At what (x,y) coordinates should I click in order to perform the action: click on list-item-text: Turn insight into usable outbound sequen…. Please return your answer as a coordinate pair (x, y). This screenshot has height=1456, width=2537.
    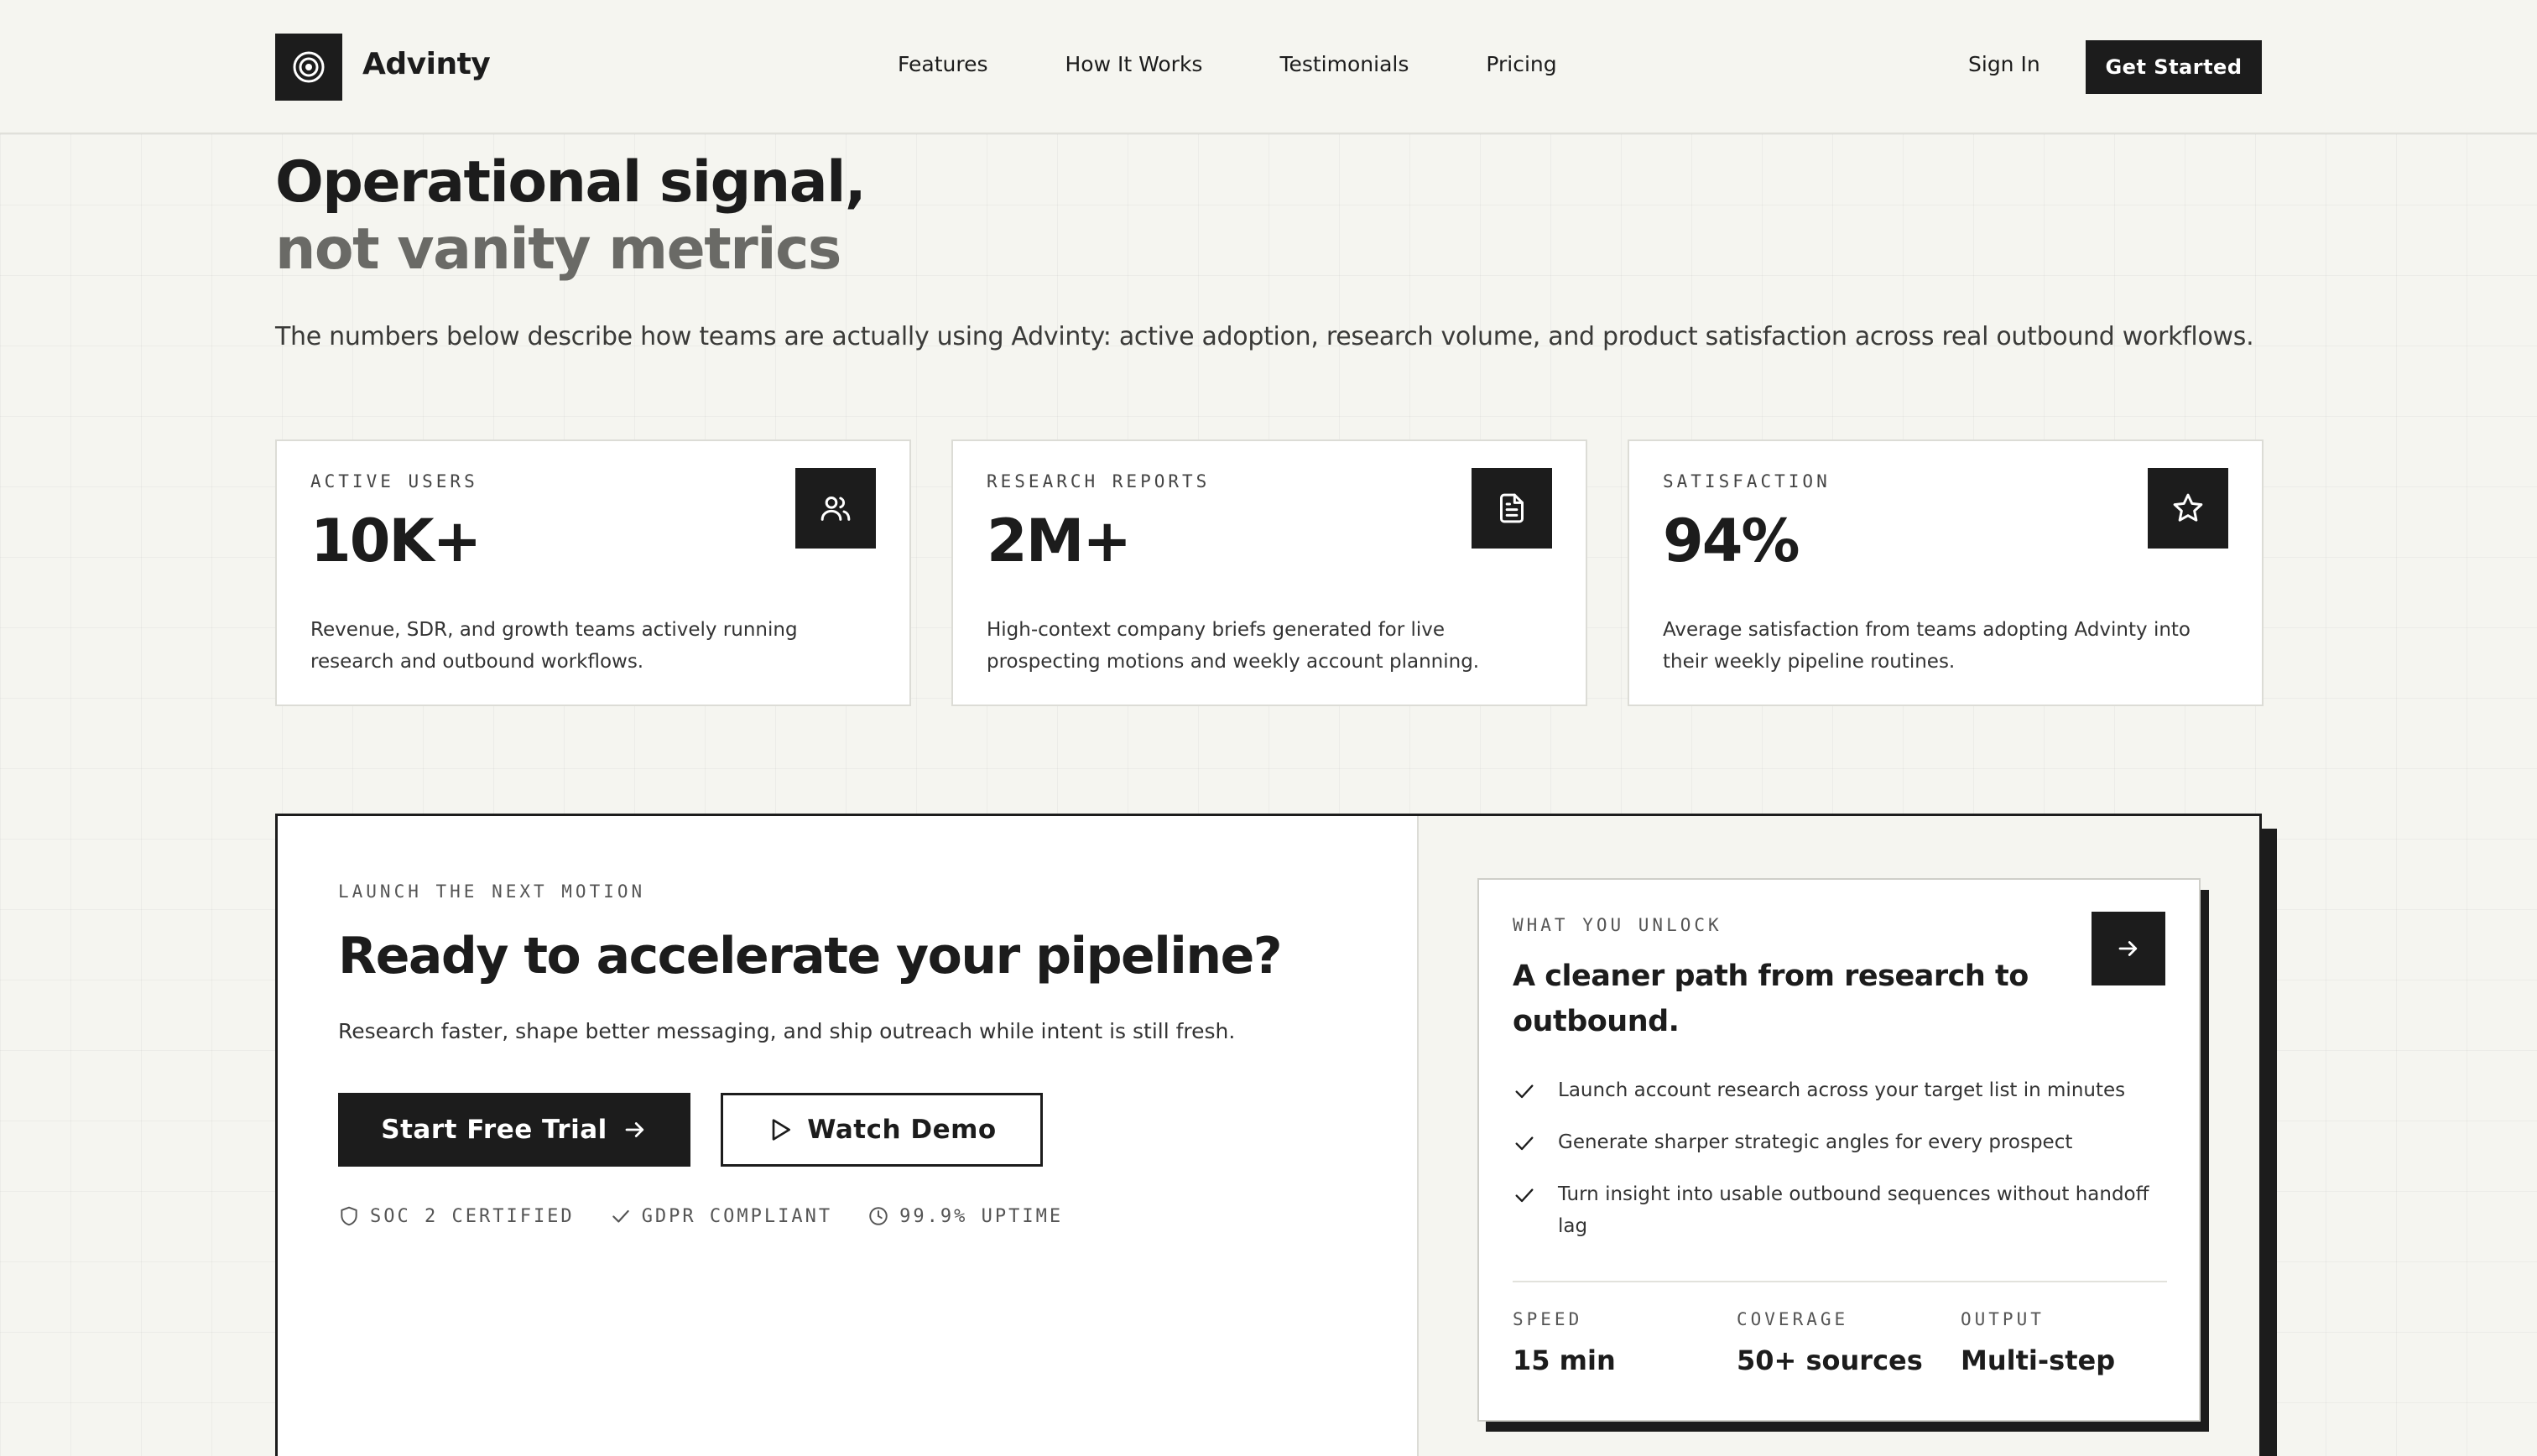
    Looking at the image, I should click on (1853, 1210).